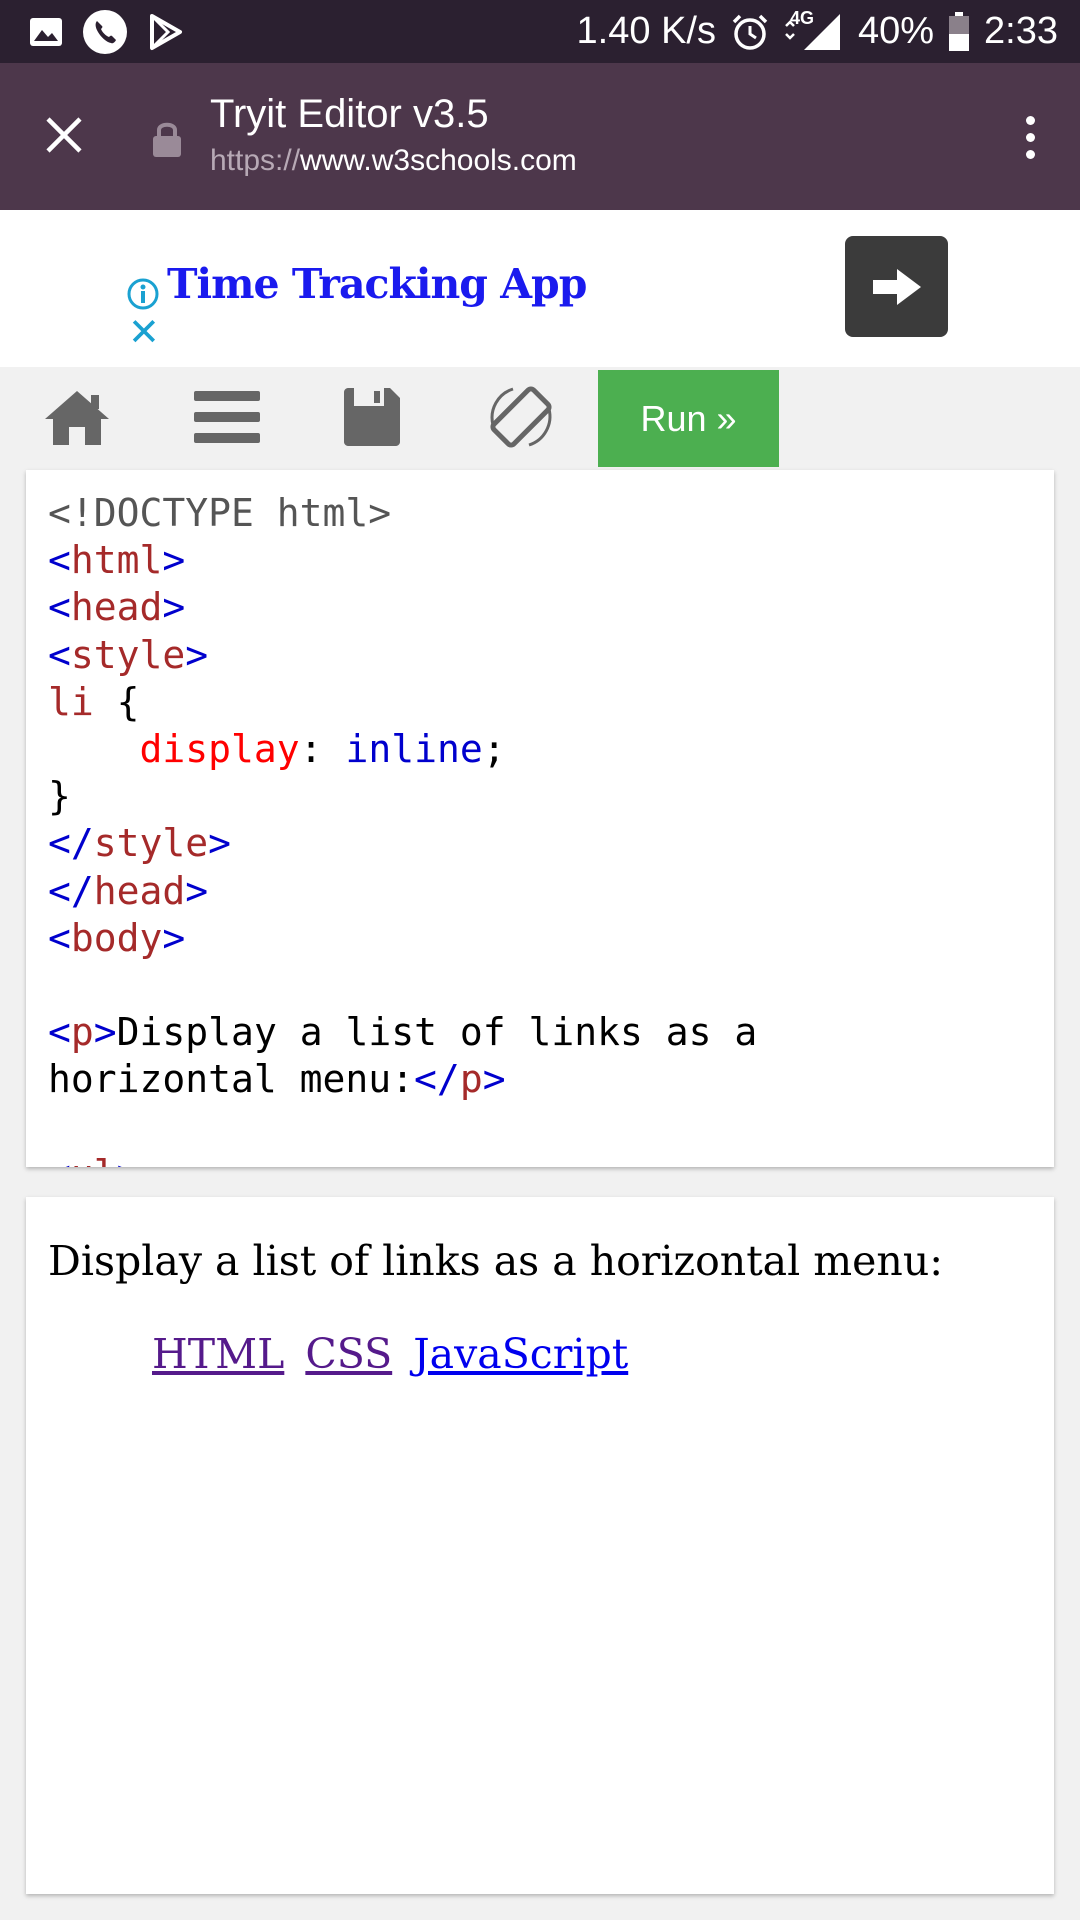  What do you see at coordinates (46, 32) in the screenshot?
I see `gallery-icon` at bounding box center [46, 32].